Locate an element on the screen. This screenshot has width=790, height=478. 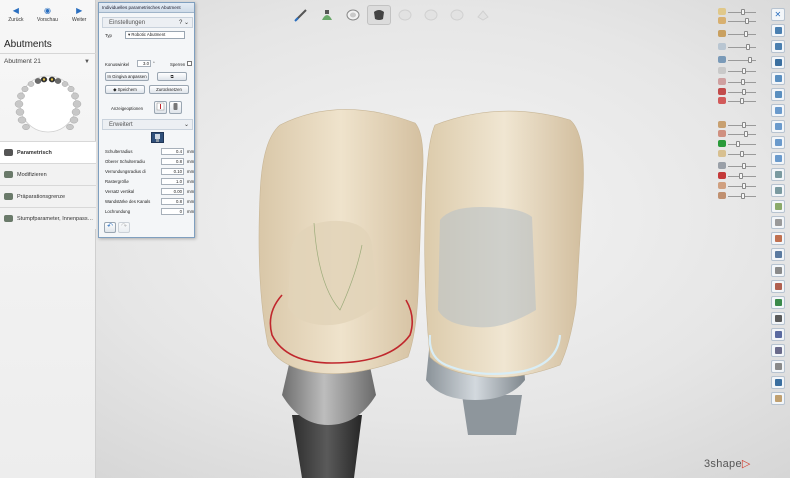
camera-button is located at coordinates (778, 318).